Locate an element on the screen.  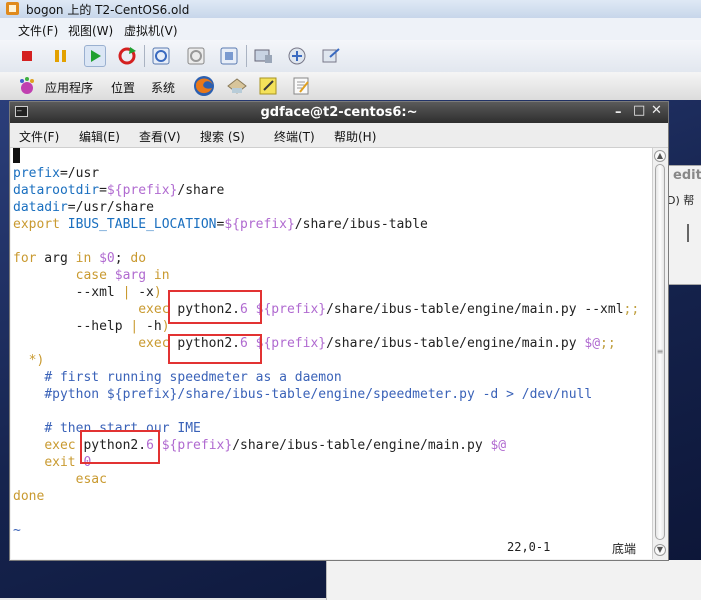
panel-menu-applications: 应用程序 is located at coordinates (69, 87).